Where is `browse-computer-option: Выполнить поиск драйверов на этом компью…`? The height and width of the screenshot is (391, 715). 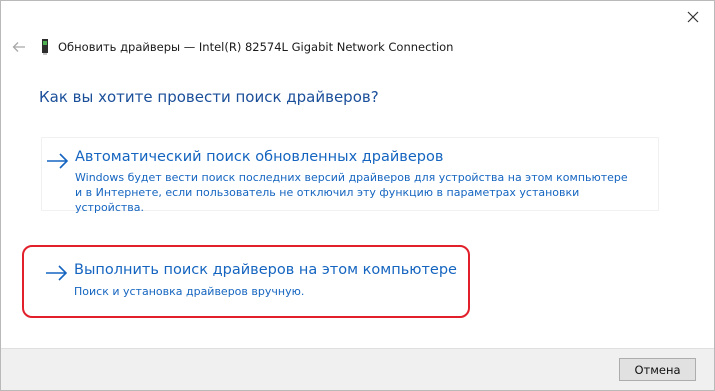
browse-computer-option: Выполнить поиск драйверов на этом компью… is located at coordinates (350, 285).